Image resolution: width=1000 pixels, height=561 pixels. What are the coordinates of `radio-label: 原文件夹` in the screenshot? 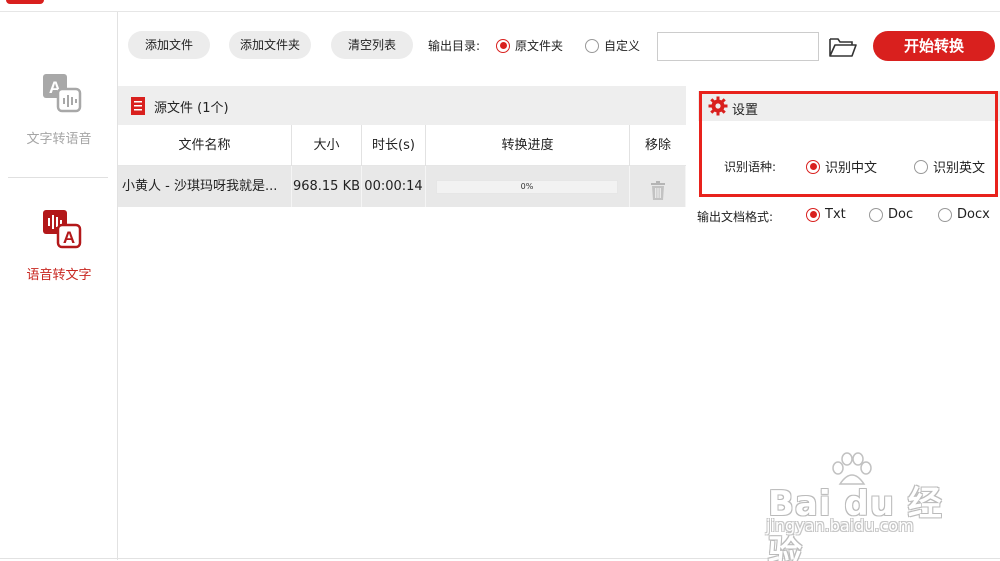 It's located at (539, 46).